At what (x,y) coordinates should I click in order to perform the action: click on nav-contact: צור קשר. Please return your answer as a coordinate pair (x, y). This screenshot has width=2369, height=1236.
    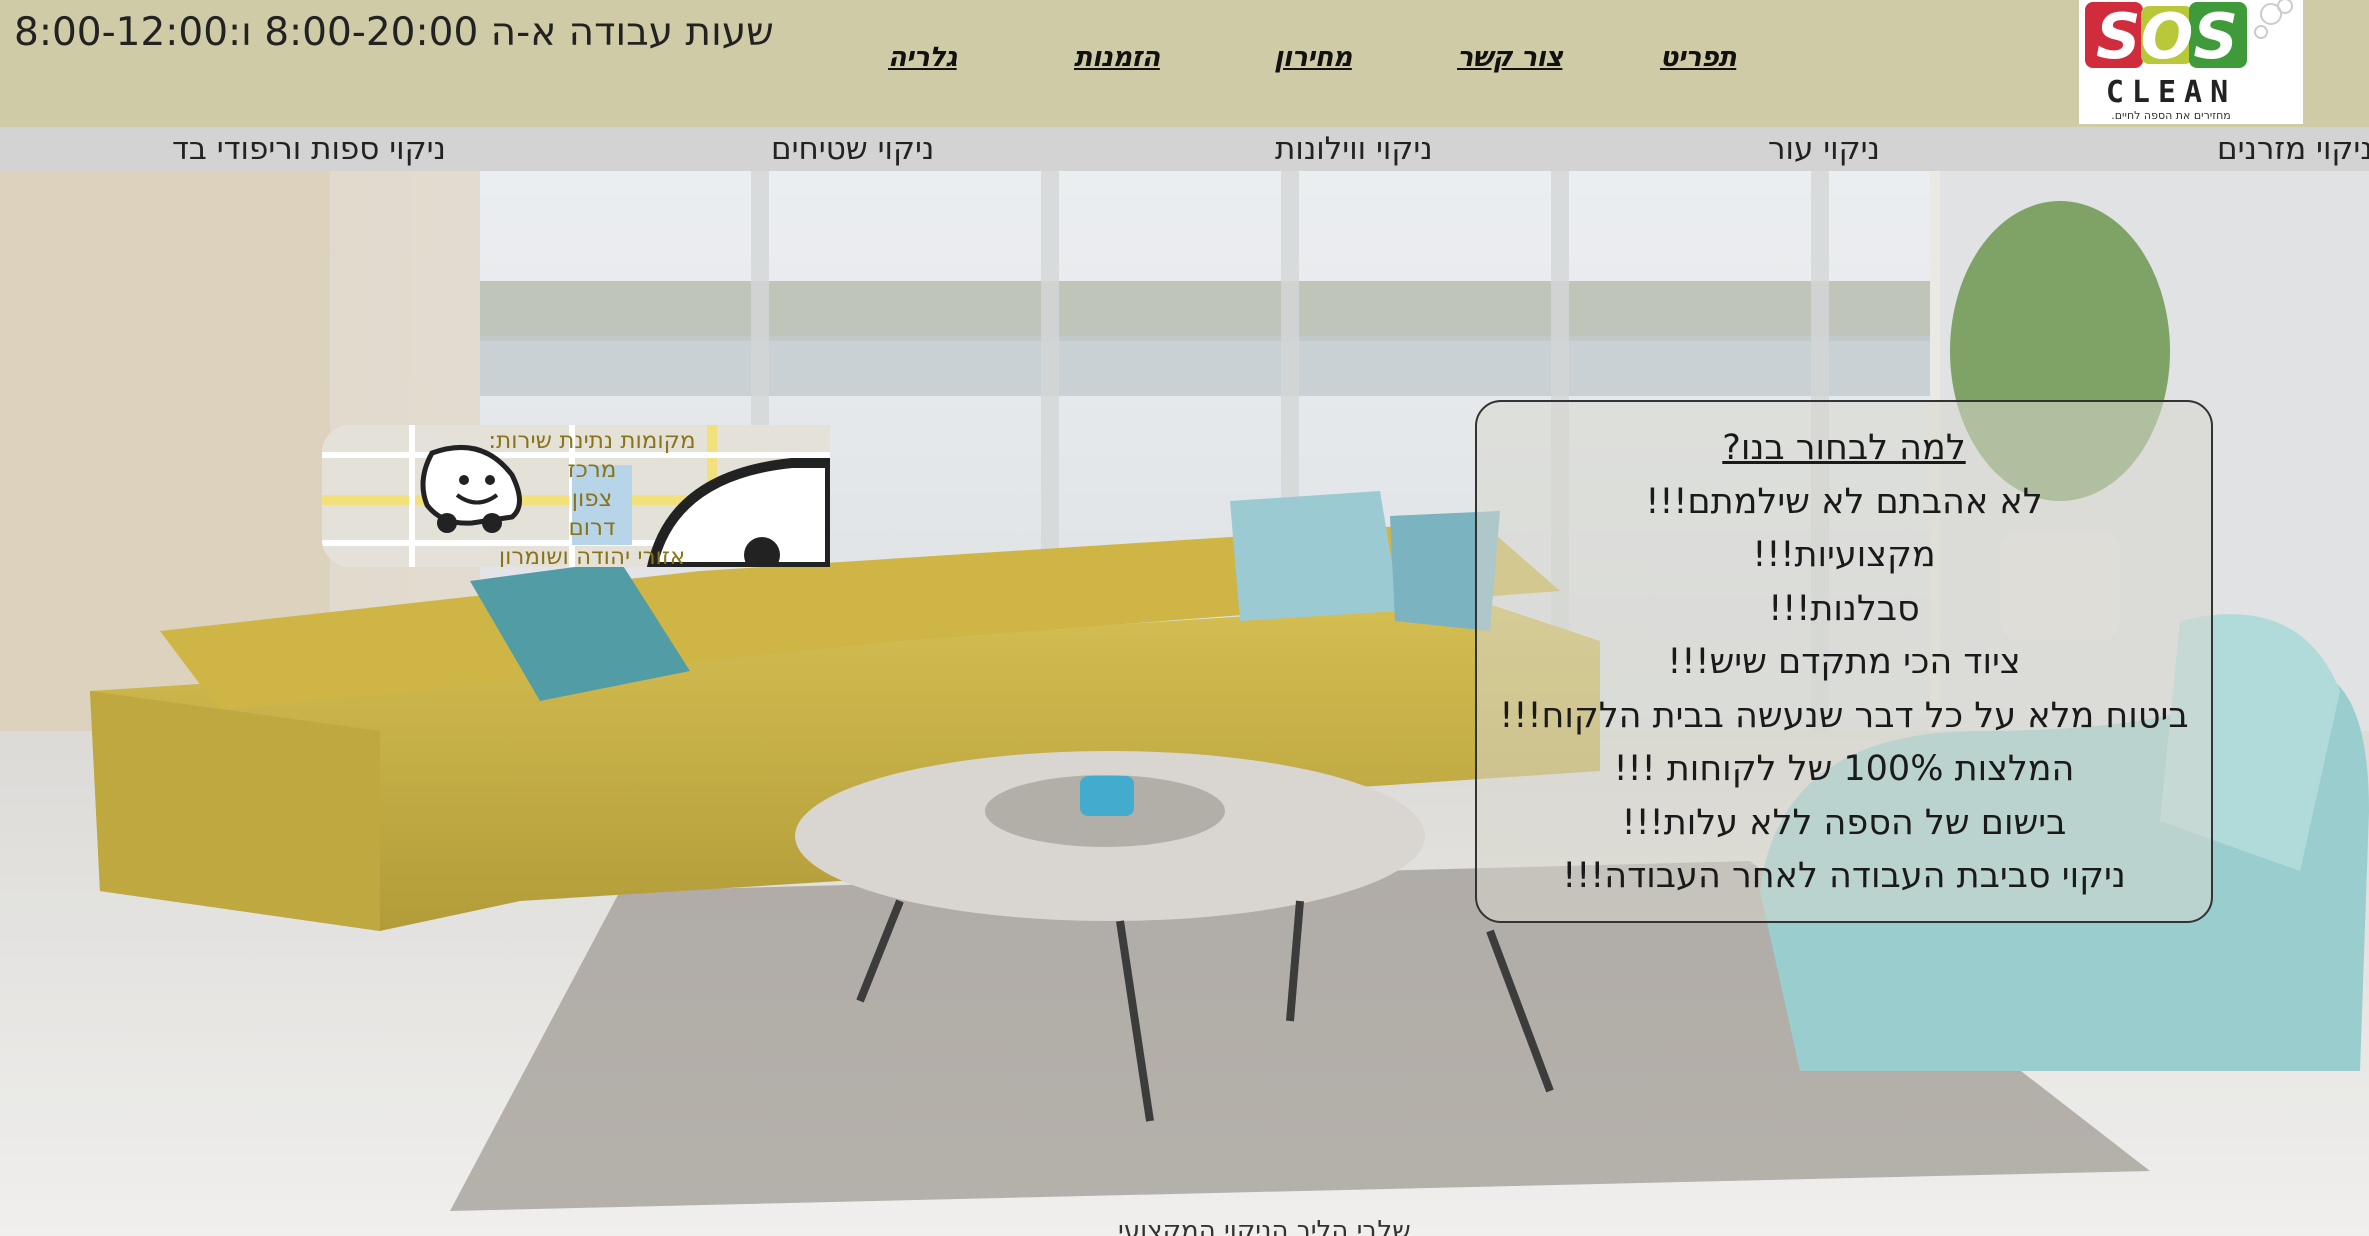
    Looking at the image, I should click on (1510, 57).